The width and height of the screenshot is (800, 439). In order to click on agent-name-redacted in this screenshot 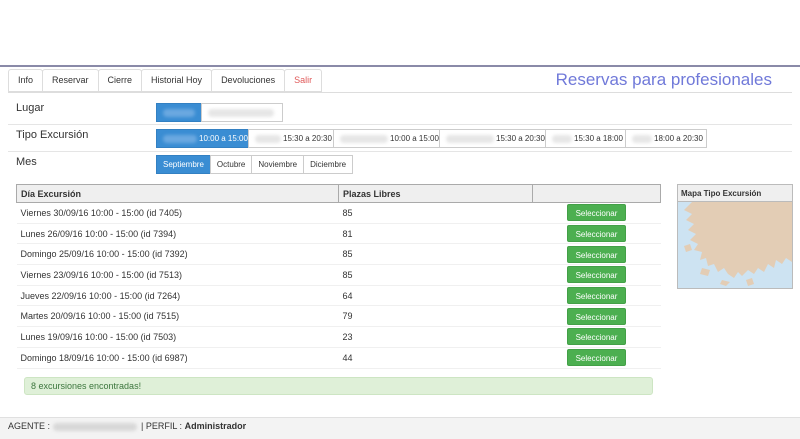, I will do `click(94, 426)`.